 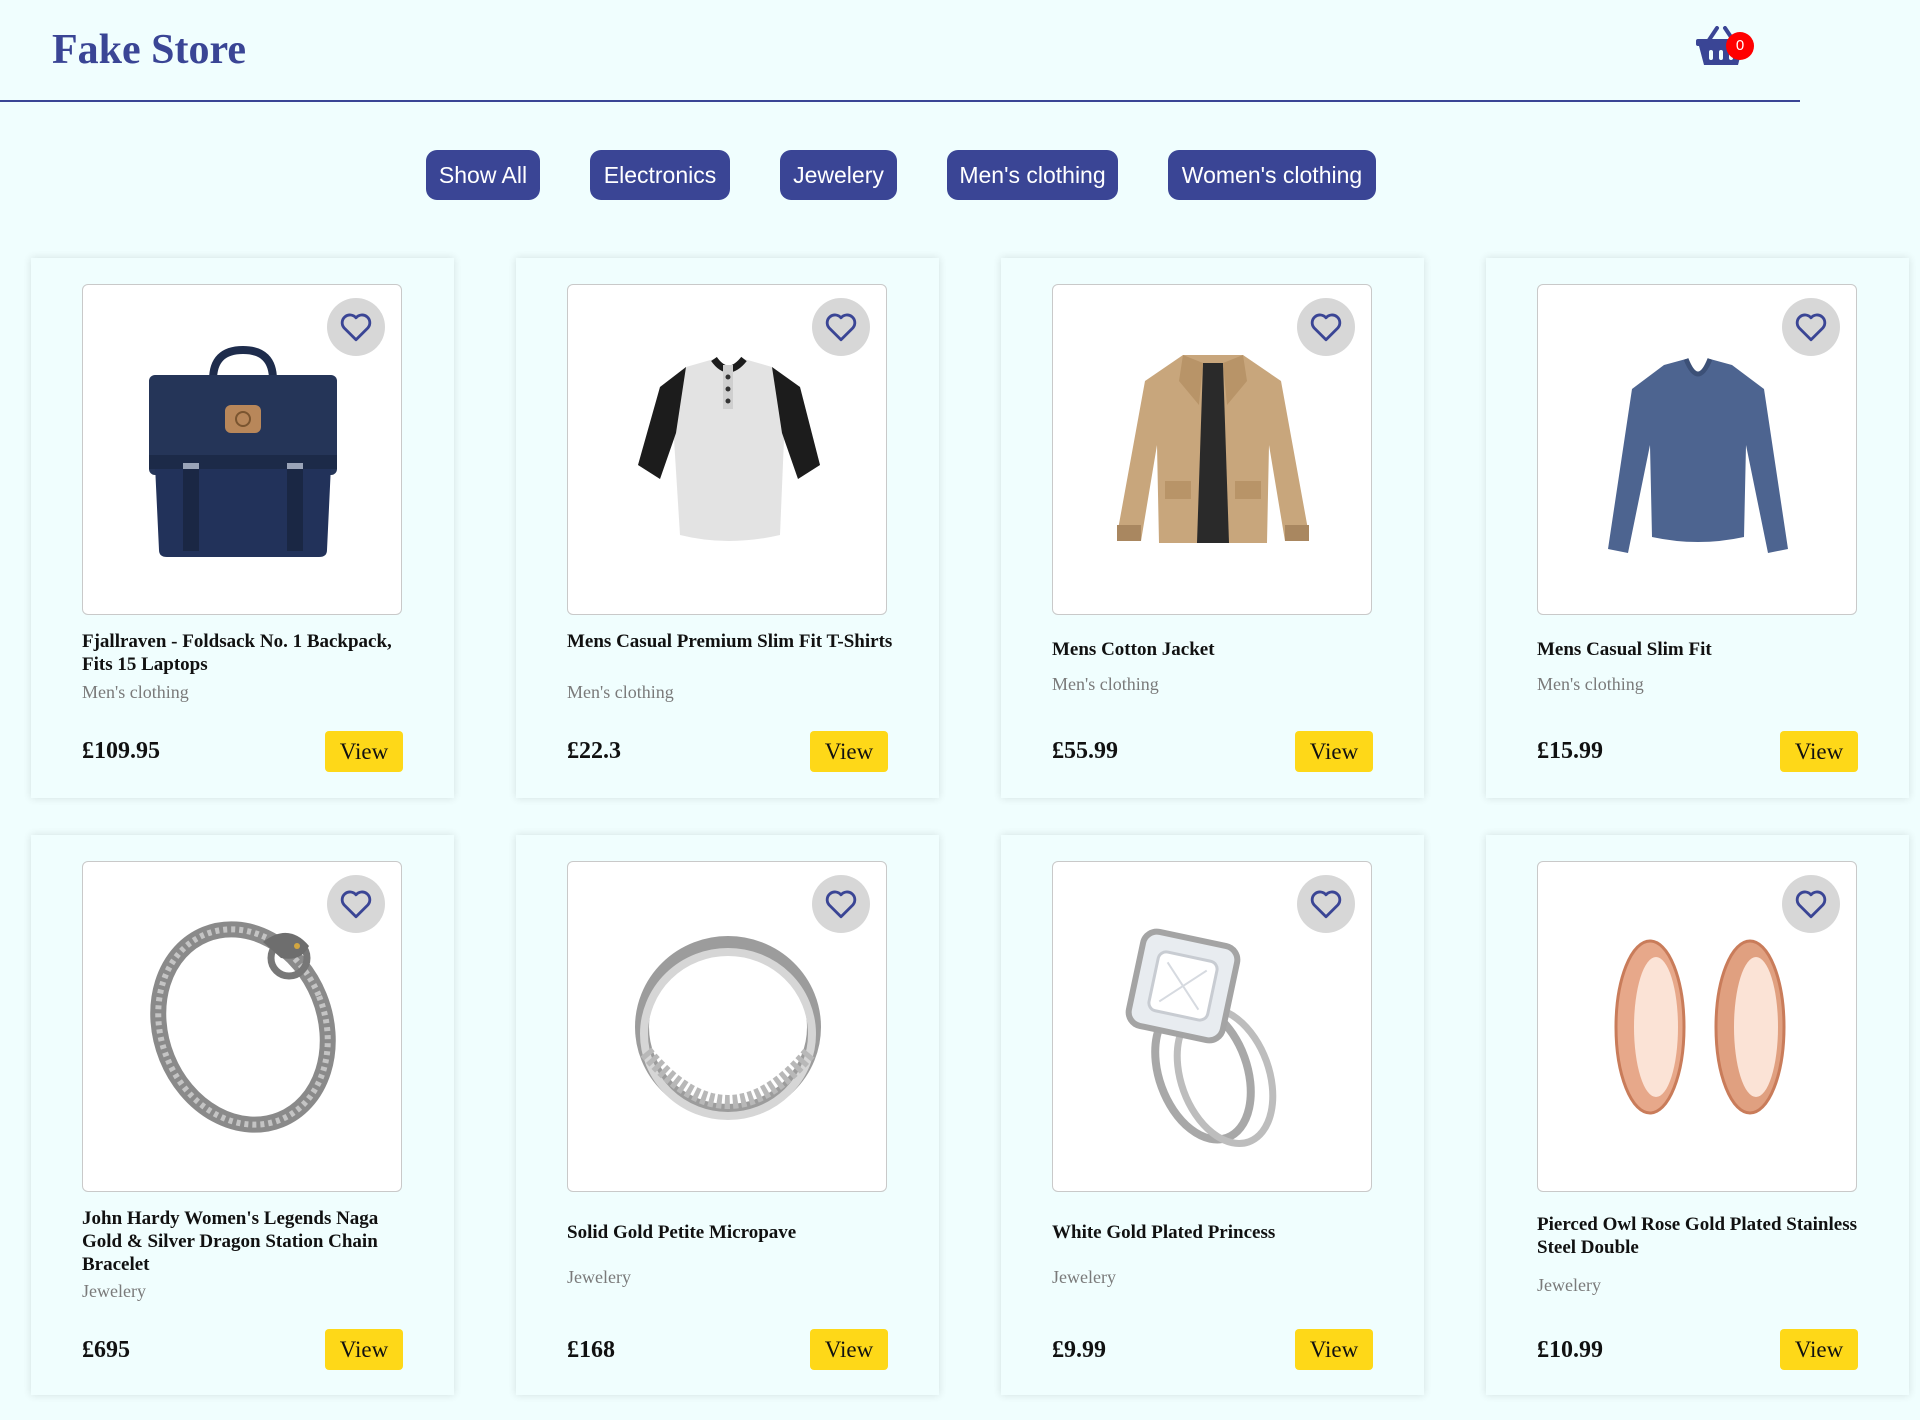 I want to click on product-price: £15.99, so click(x=1570, y=751).